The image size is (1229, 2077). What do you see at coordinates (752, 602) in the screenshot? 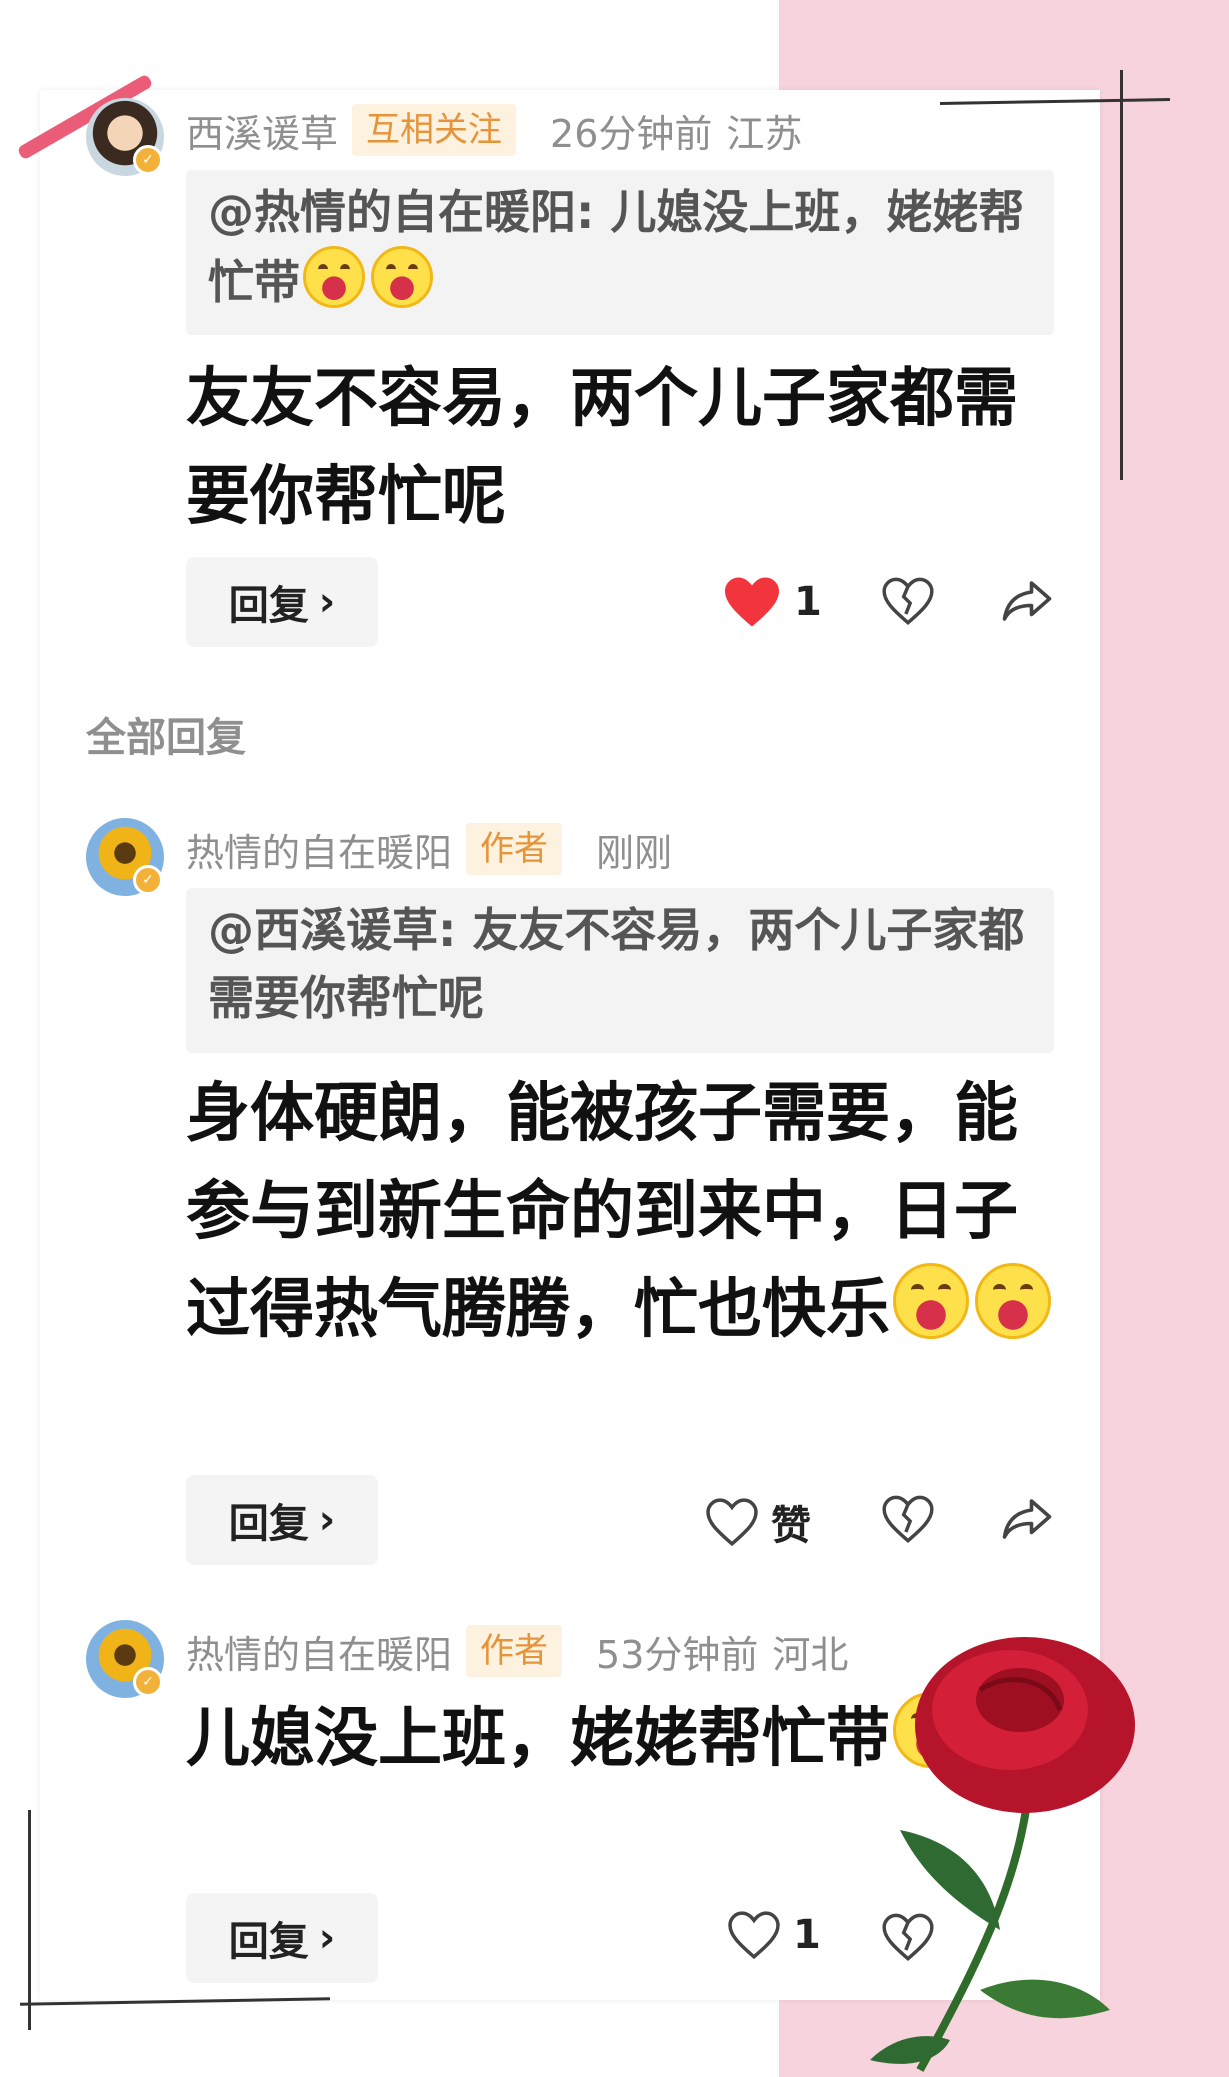
I see `heart-filled-icon` at bounding box center [752, 602].